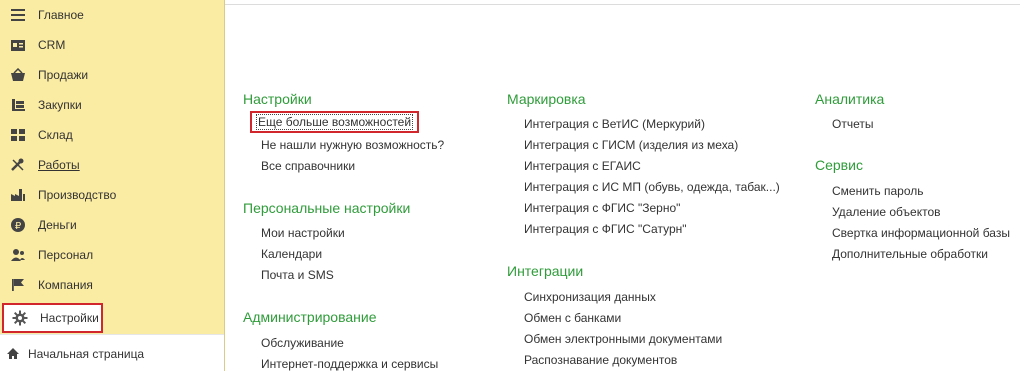  I want to click on link-gism: Интеграция с ГИСМ (изделия из меха), so click(631, 145).